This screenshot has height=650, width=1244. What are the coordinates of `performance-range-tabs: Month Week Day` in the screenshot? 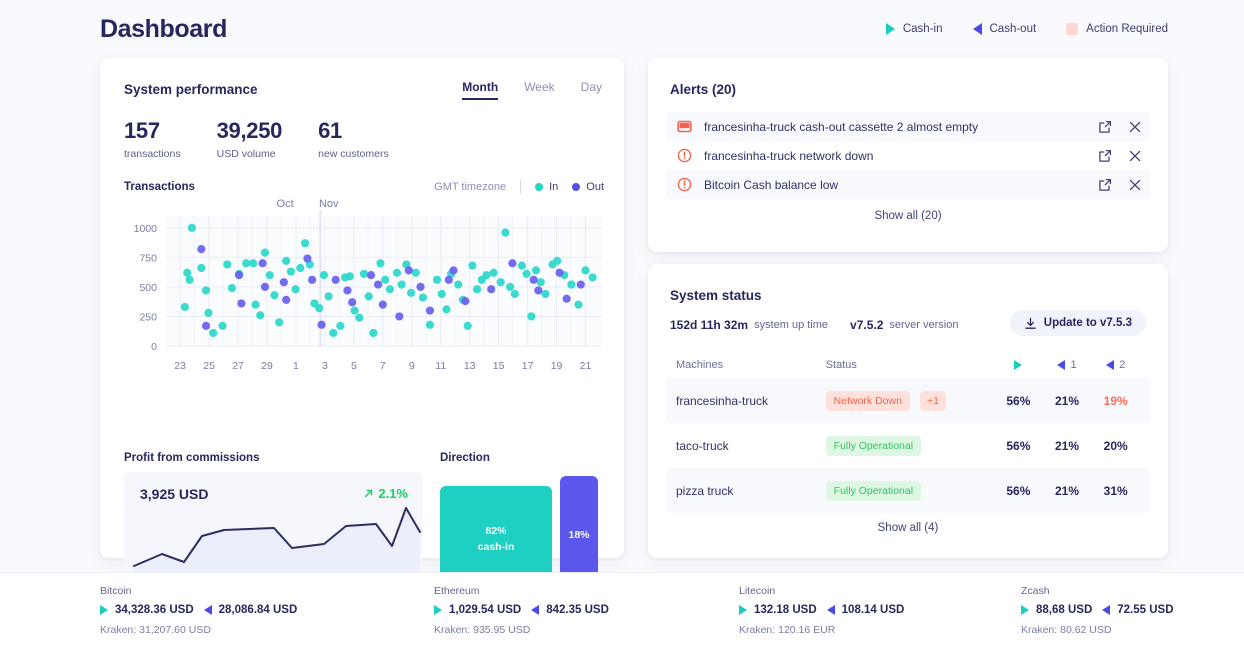 It's located at (532, 90).